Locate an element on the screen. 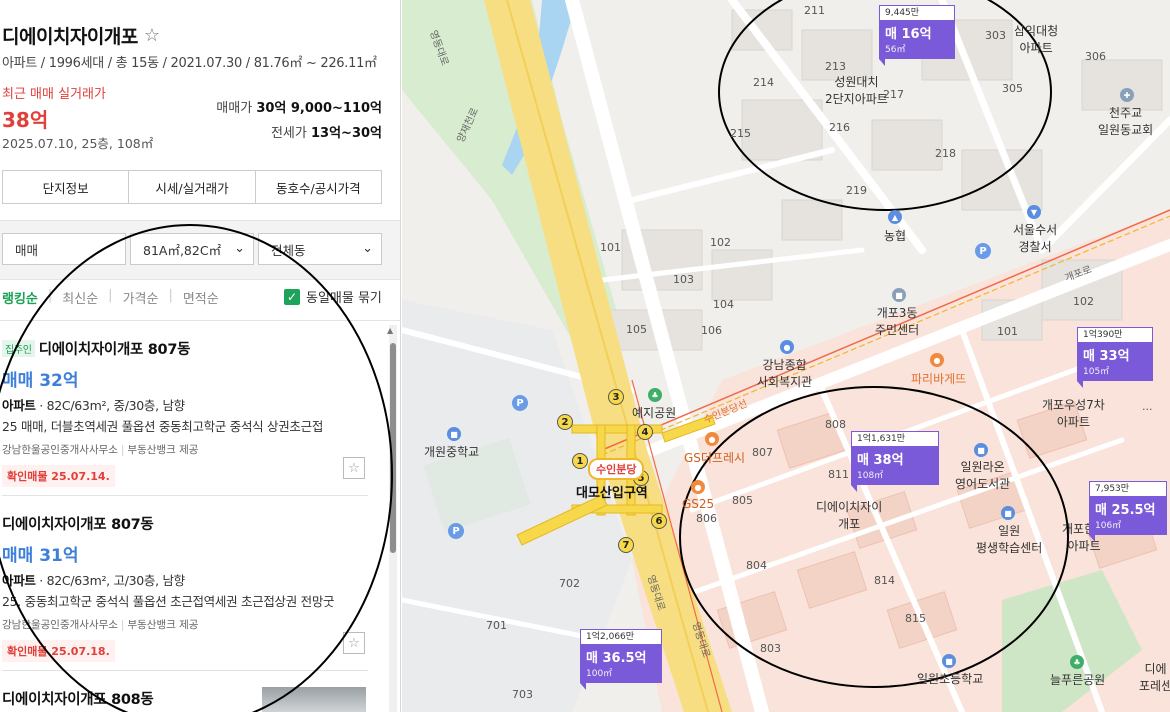 Image resolution: width=1170 pixels, height=712 pixels. recent-deal-label: 최근 매매 실거래가 is located at coordinates (54, 94).